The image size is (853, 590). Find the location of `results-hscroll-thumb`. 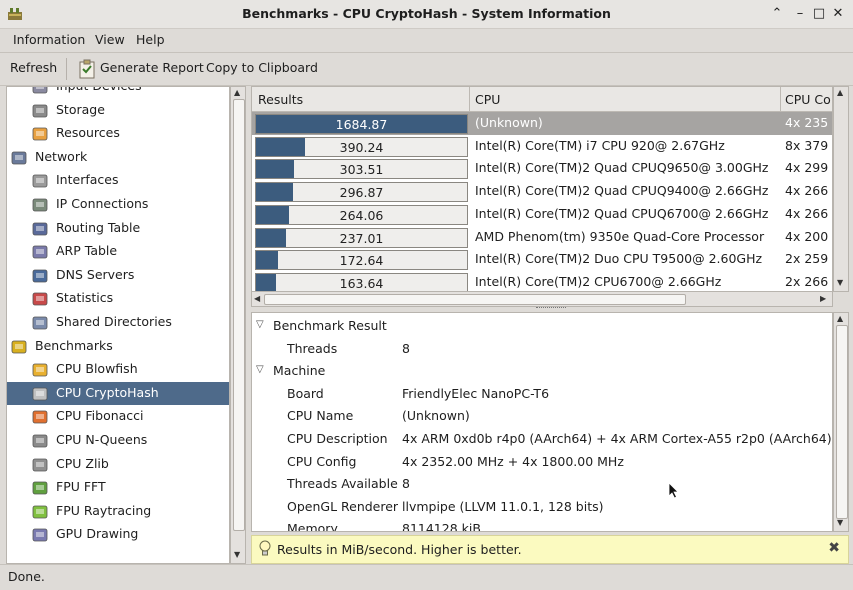

results-hscroll-thumb is located at coordinates (475, 299).